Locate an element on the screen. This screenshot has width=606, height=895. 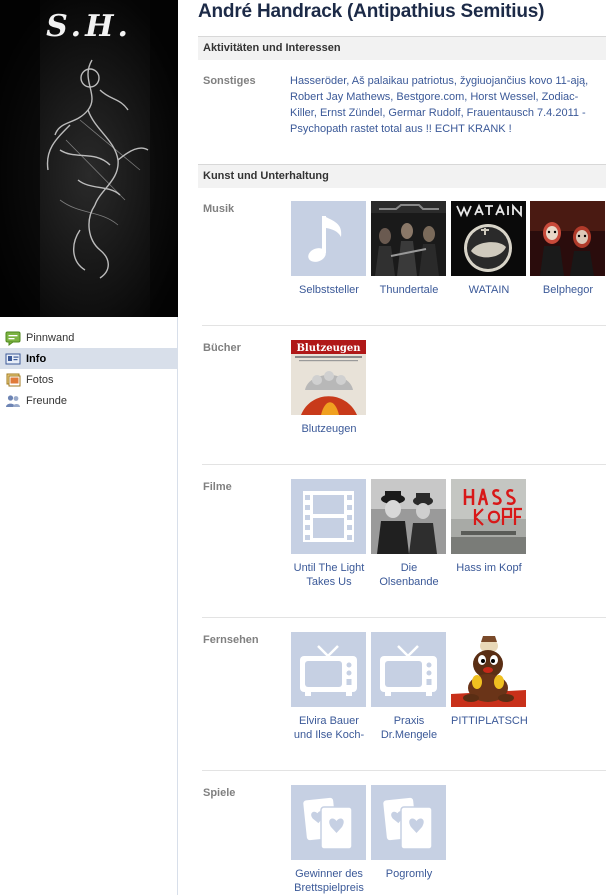
tv-item-pittiplatsch: PITTIPLATSCH is located at coordinates (489, 680).